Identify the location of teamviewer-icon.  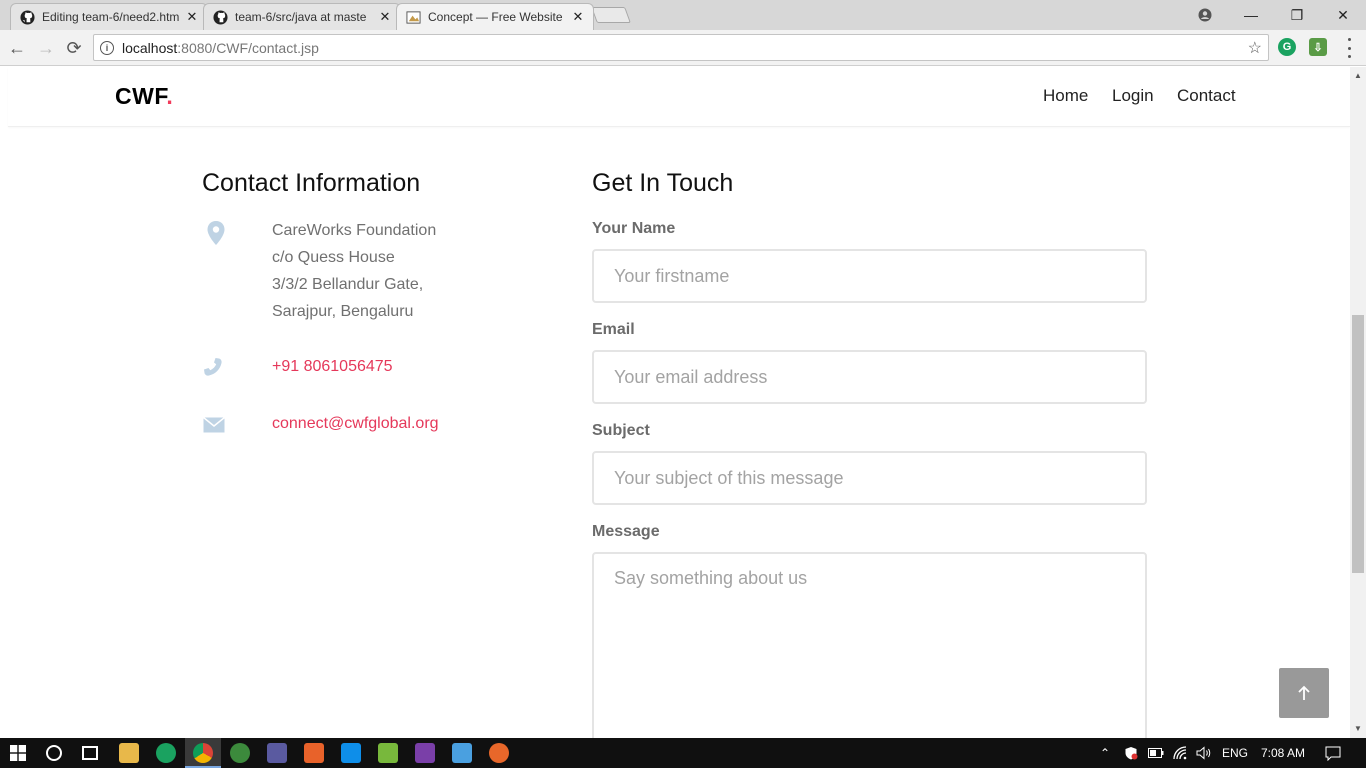
(351, 753).